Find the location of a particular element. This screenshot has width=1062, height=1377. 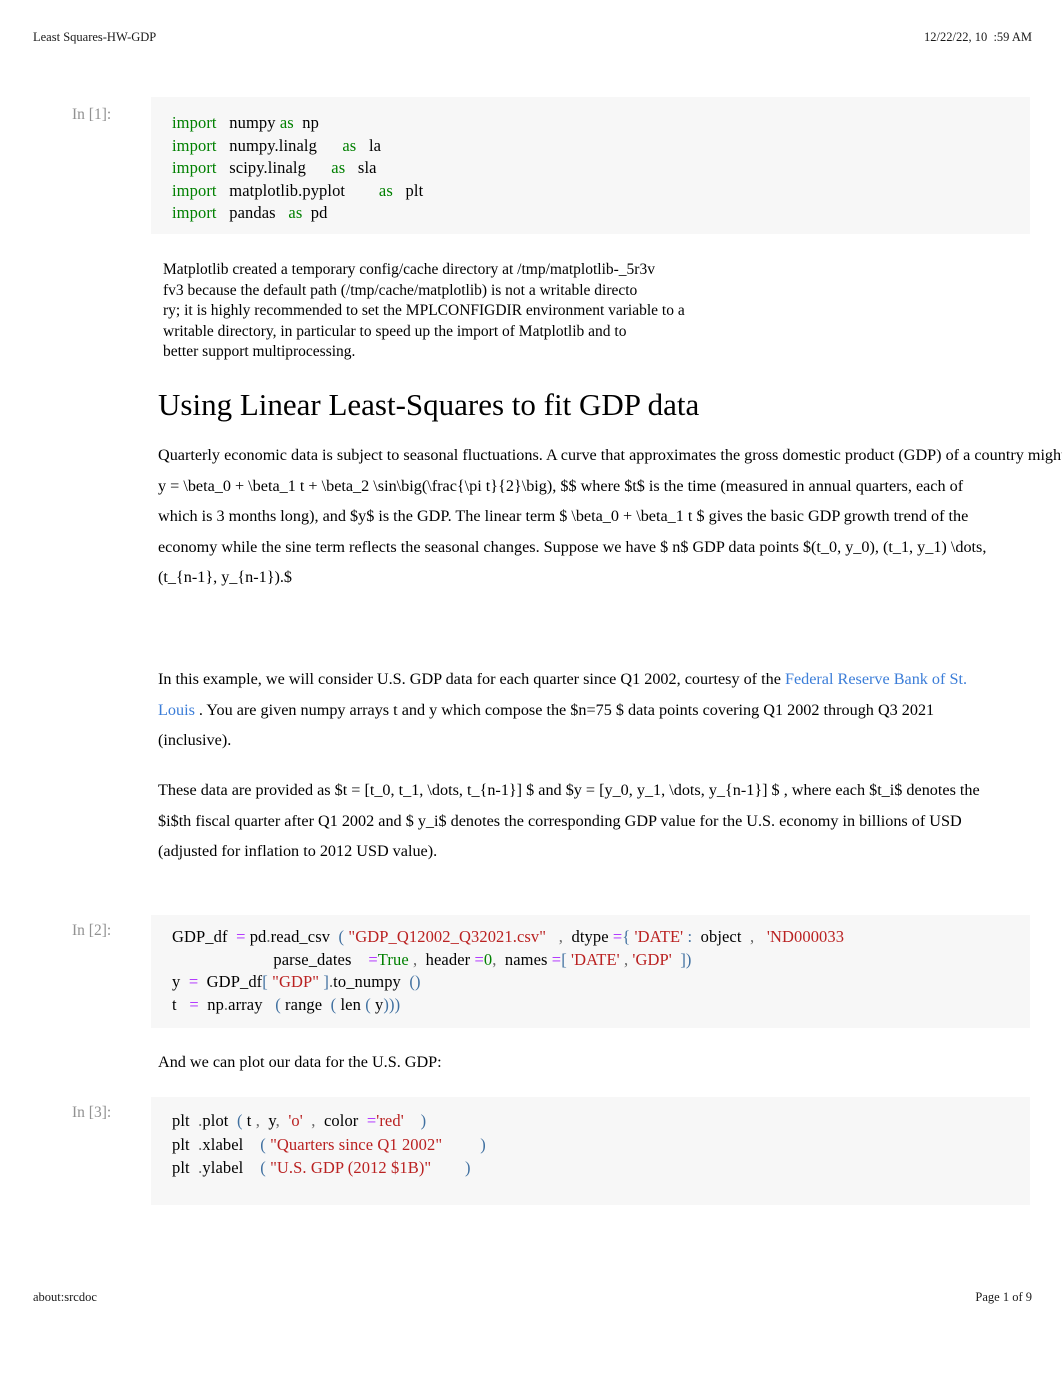

para2-code-y: y is located at coordinates (433, 709).